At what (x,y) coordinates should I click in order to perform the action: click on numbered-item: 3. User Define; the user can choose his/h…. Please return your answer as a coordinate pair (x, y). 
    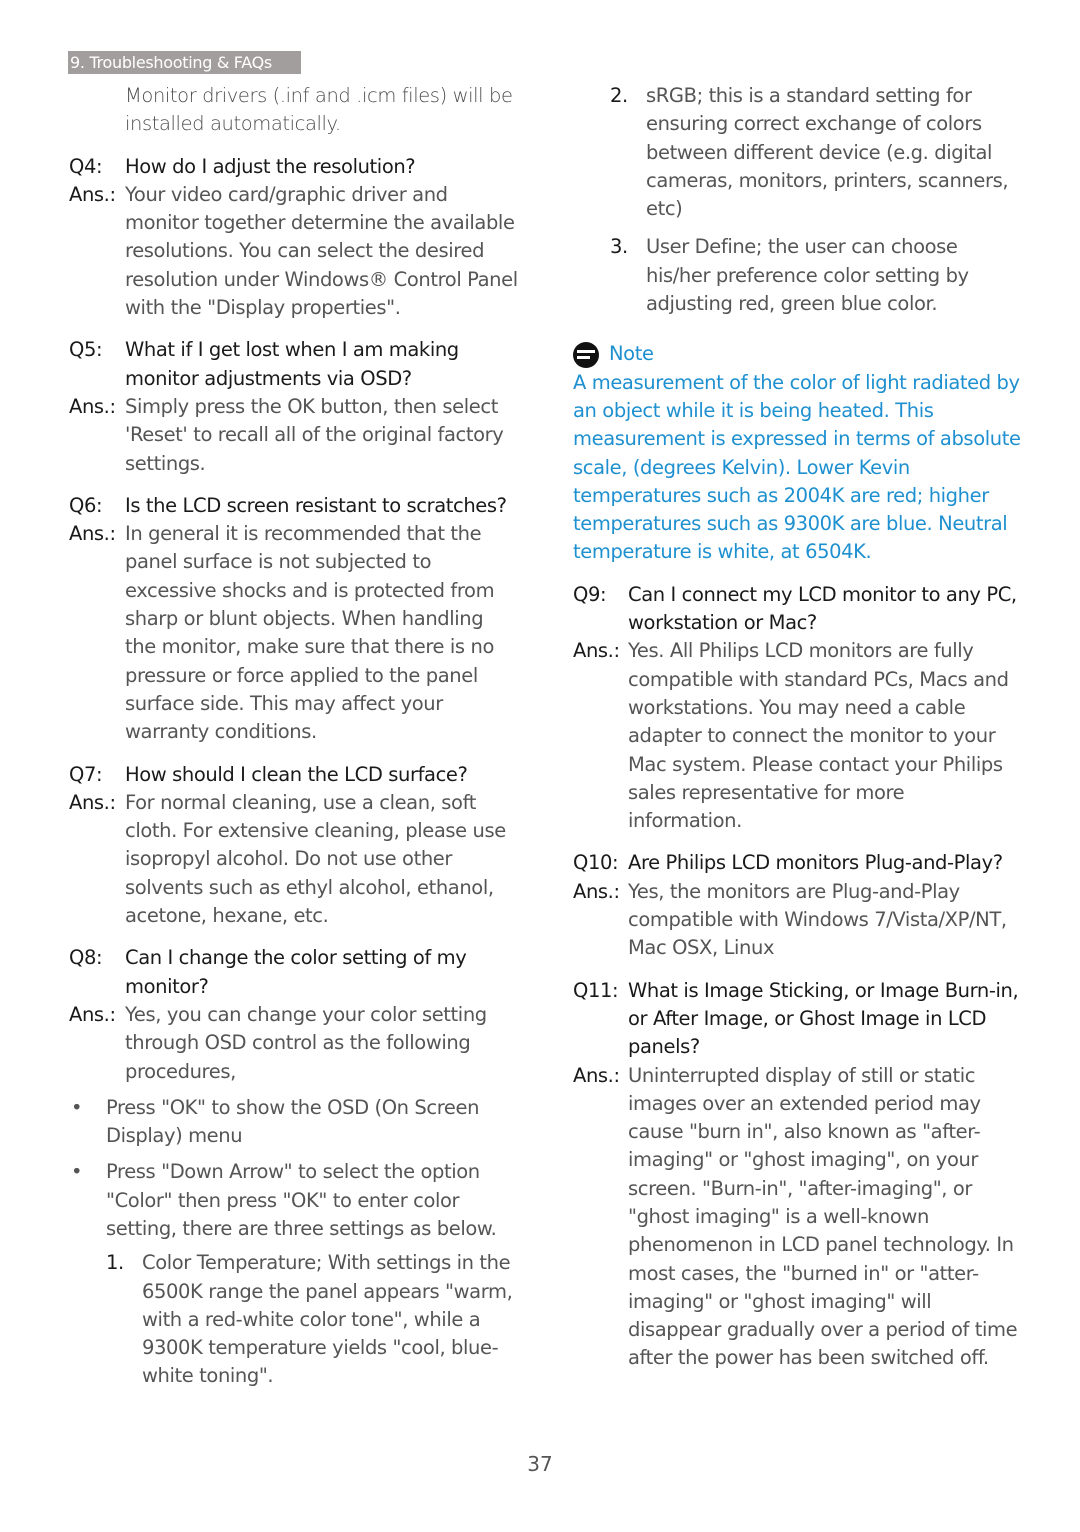
    Looking at the image, I should click on (789, 275).